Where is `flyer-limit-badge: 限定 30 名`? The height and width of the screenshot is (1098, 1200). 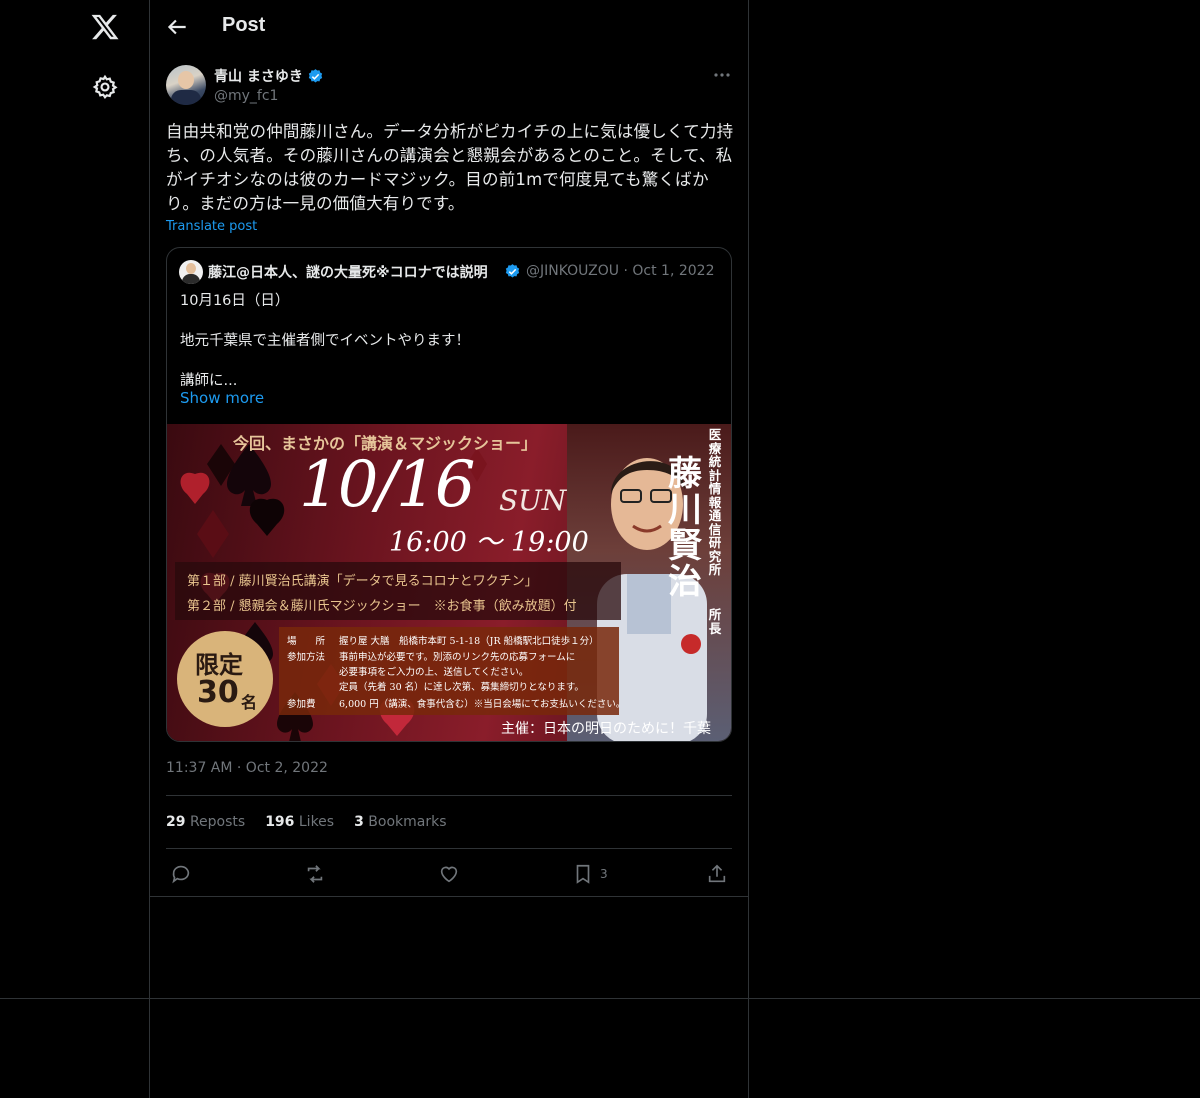
flyer-limit-badge: 限定 30 名 is located at coordinates (225, 679).